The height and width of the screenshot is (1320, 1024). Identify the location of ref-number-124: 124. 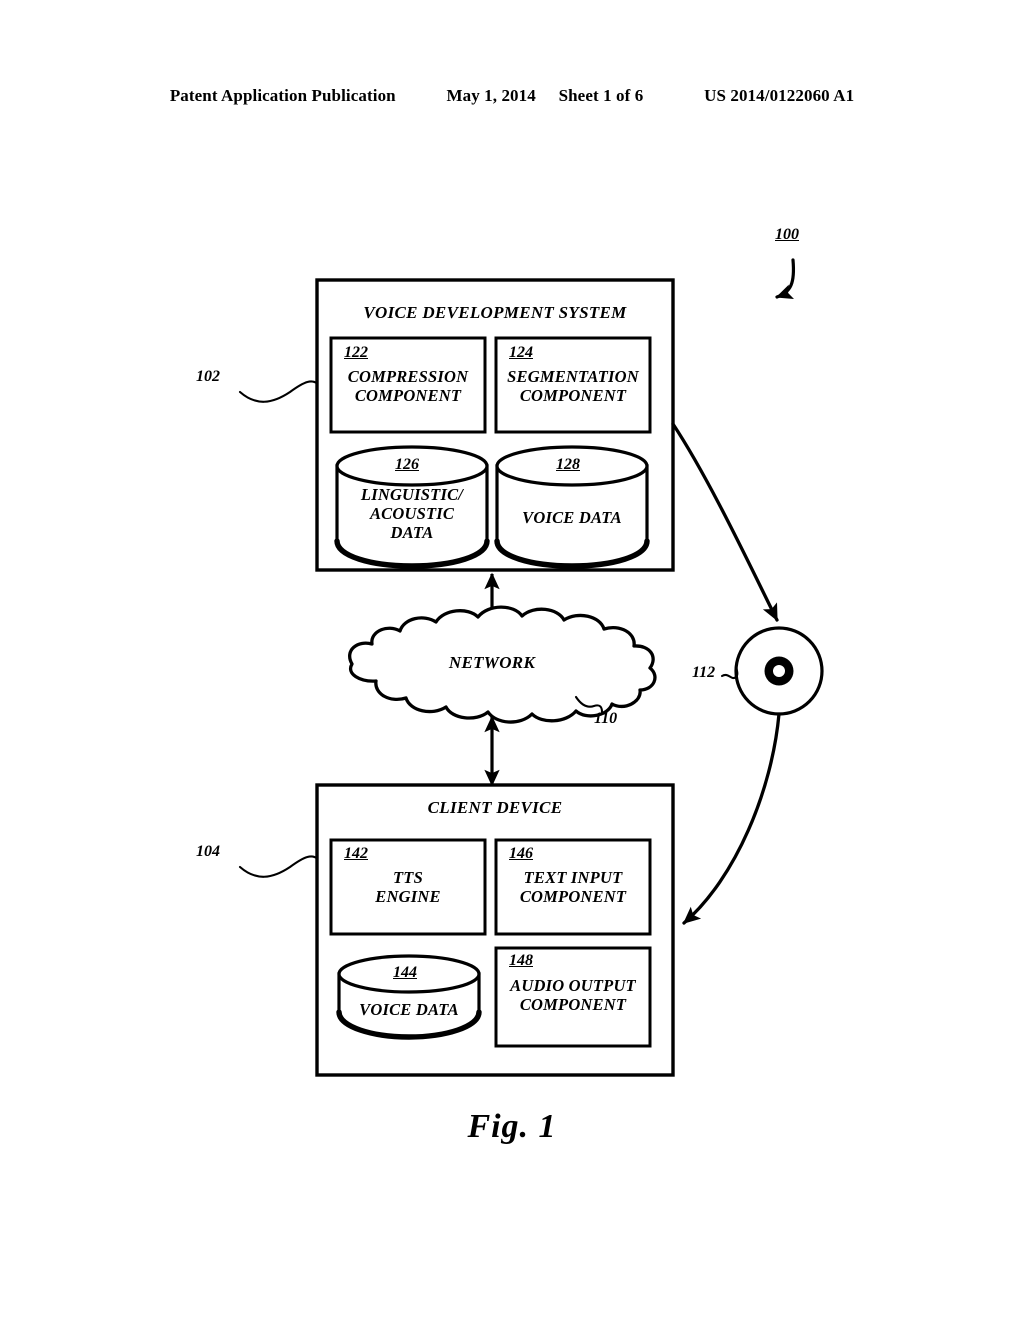
(521, 352).